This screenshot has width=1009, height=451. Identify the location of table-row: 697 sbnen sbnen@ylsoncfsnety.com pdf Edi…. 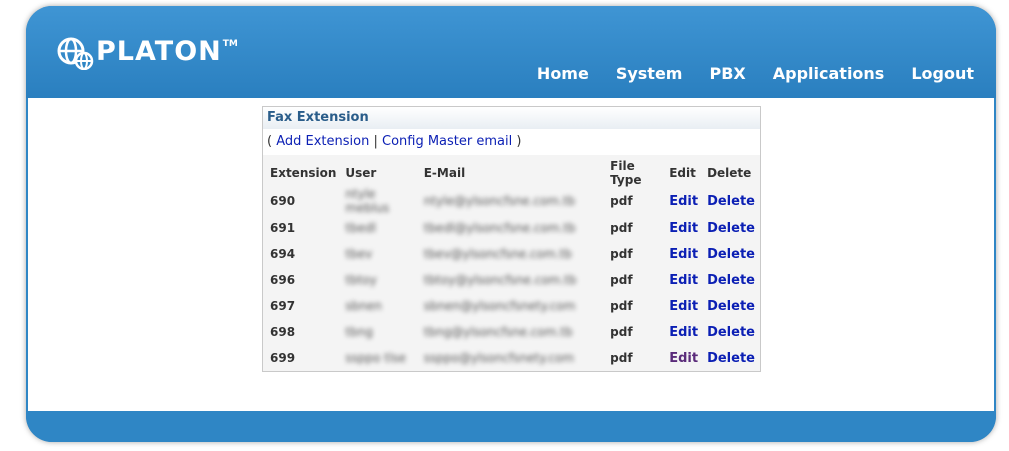
(513, 306).